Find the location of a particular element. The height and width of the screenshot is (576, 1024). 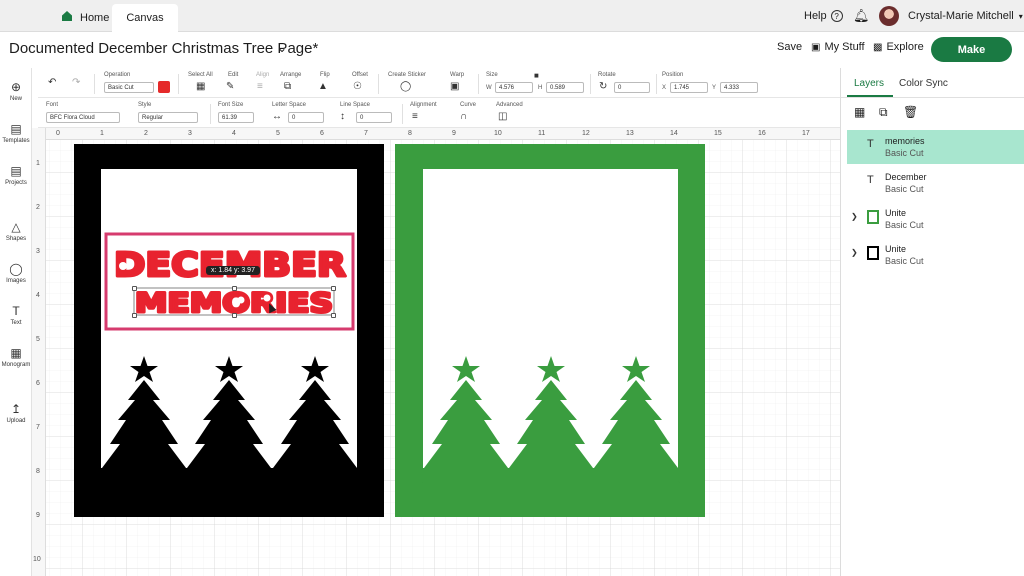

rotate-input: 0 is located at coordinates (632, 87).